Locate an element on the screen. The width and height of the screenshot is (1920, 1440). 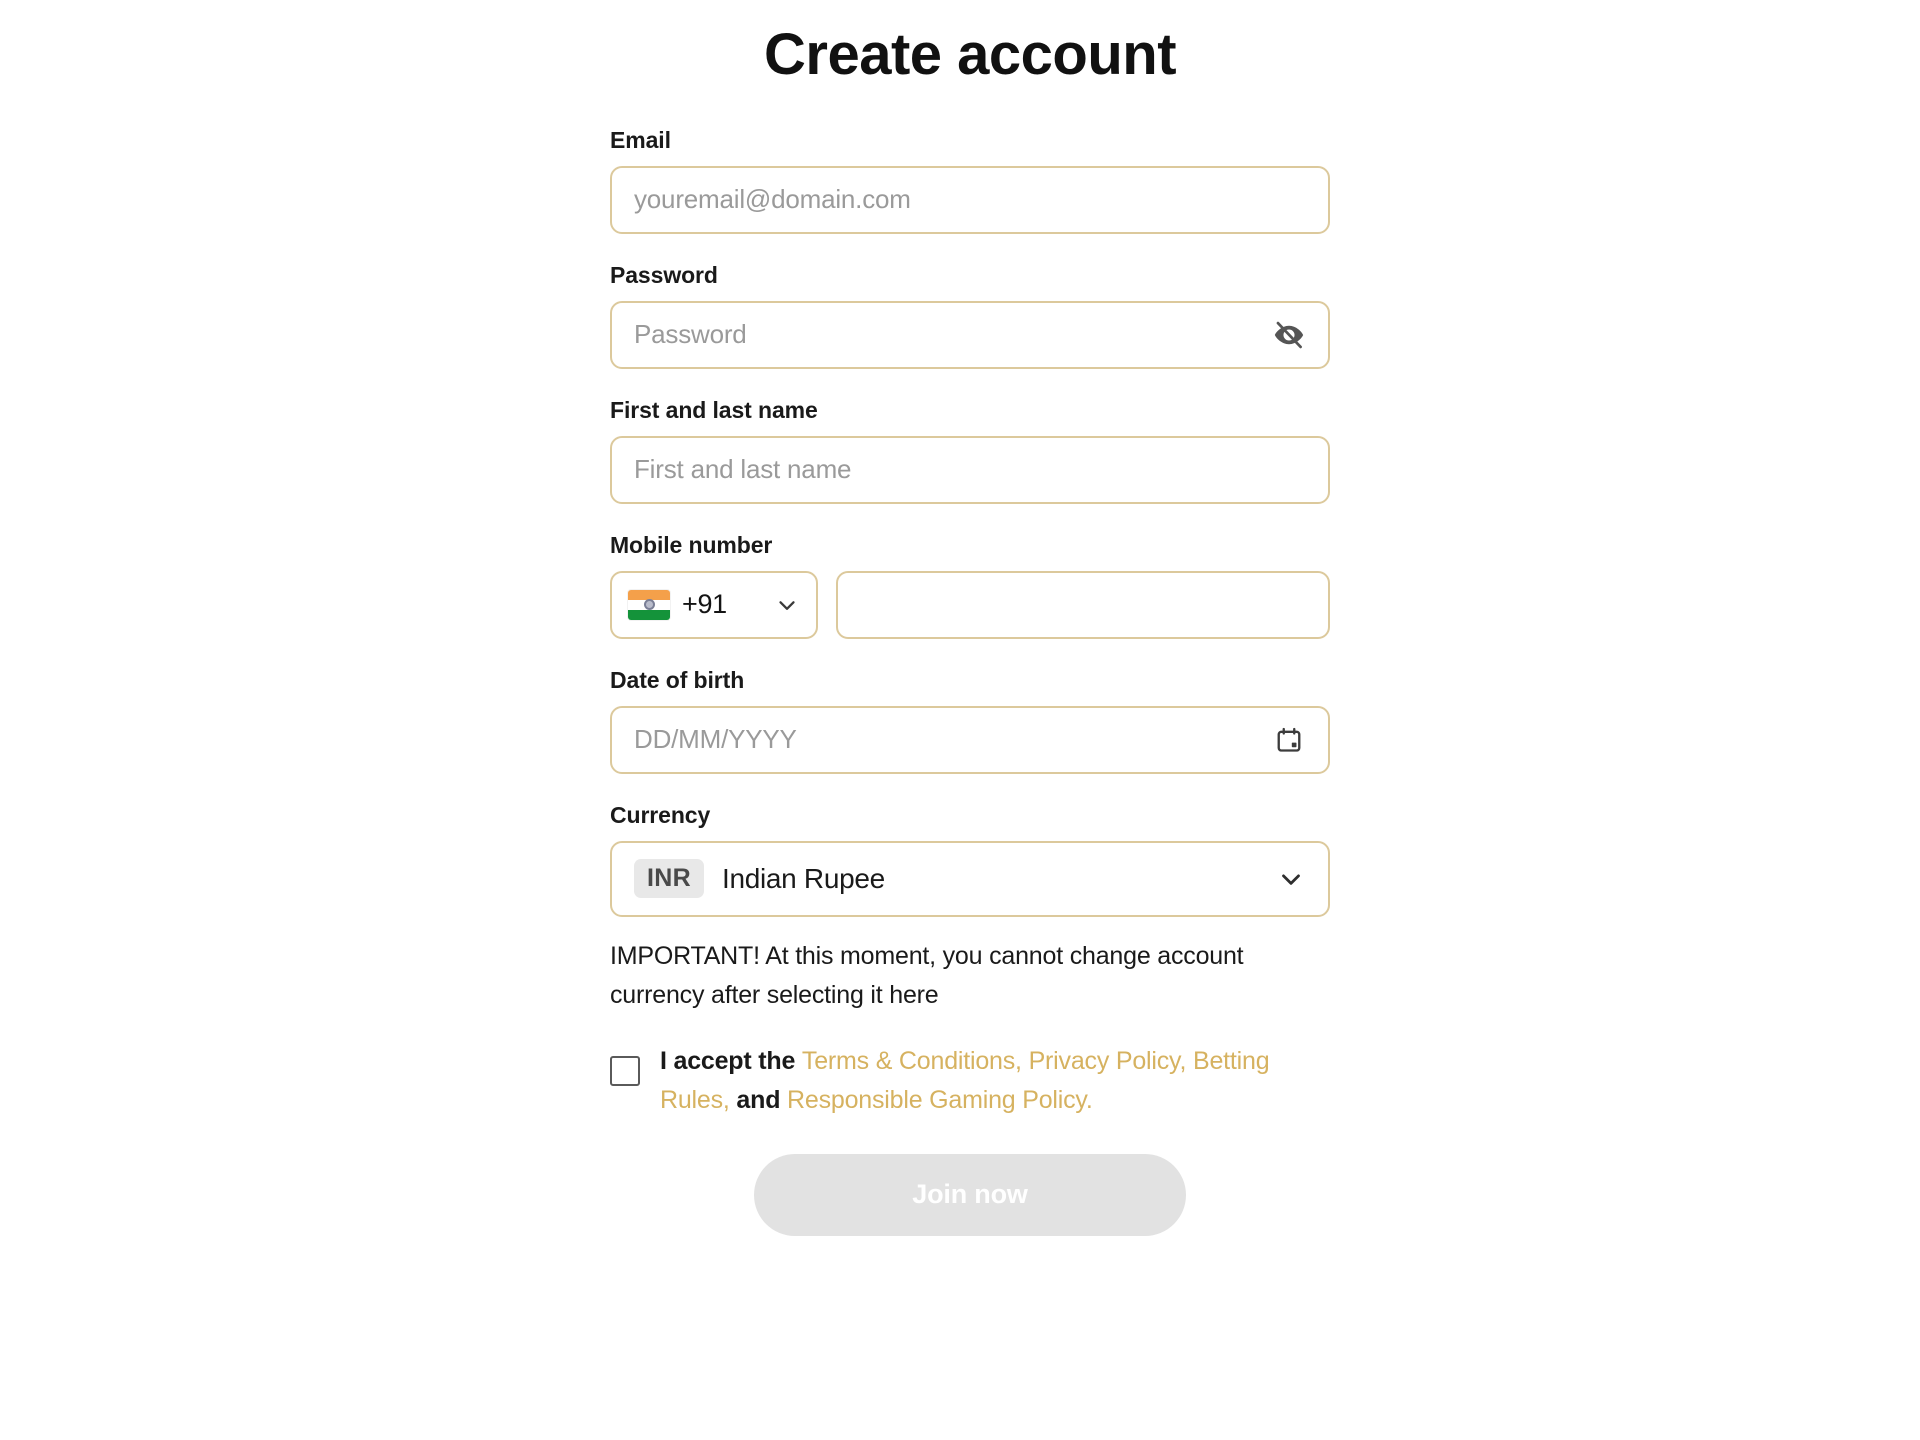
phone-number-input is located at coordinates (1083, 604).